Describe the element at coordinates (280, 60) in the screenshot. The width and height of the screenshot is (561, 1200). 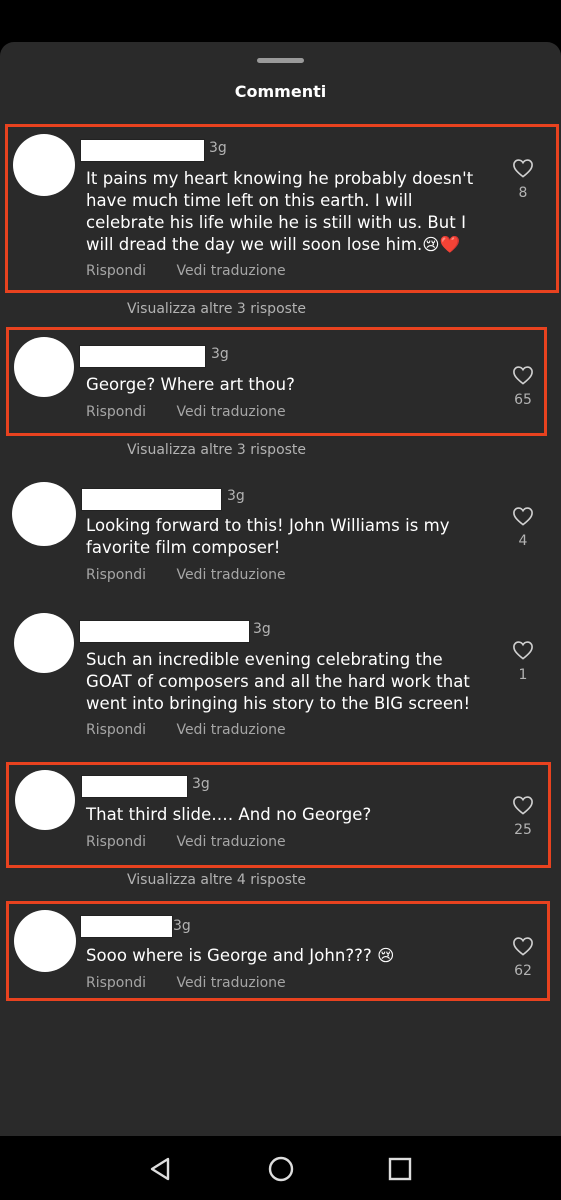
I see `sheet-drag-handle` at that location.